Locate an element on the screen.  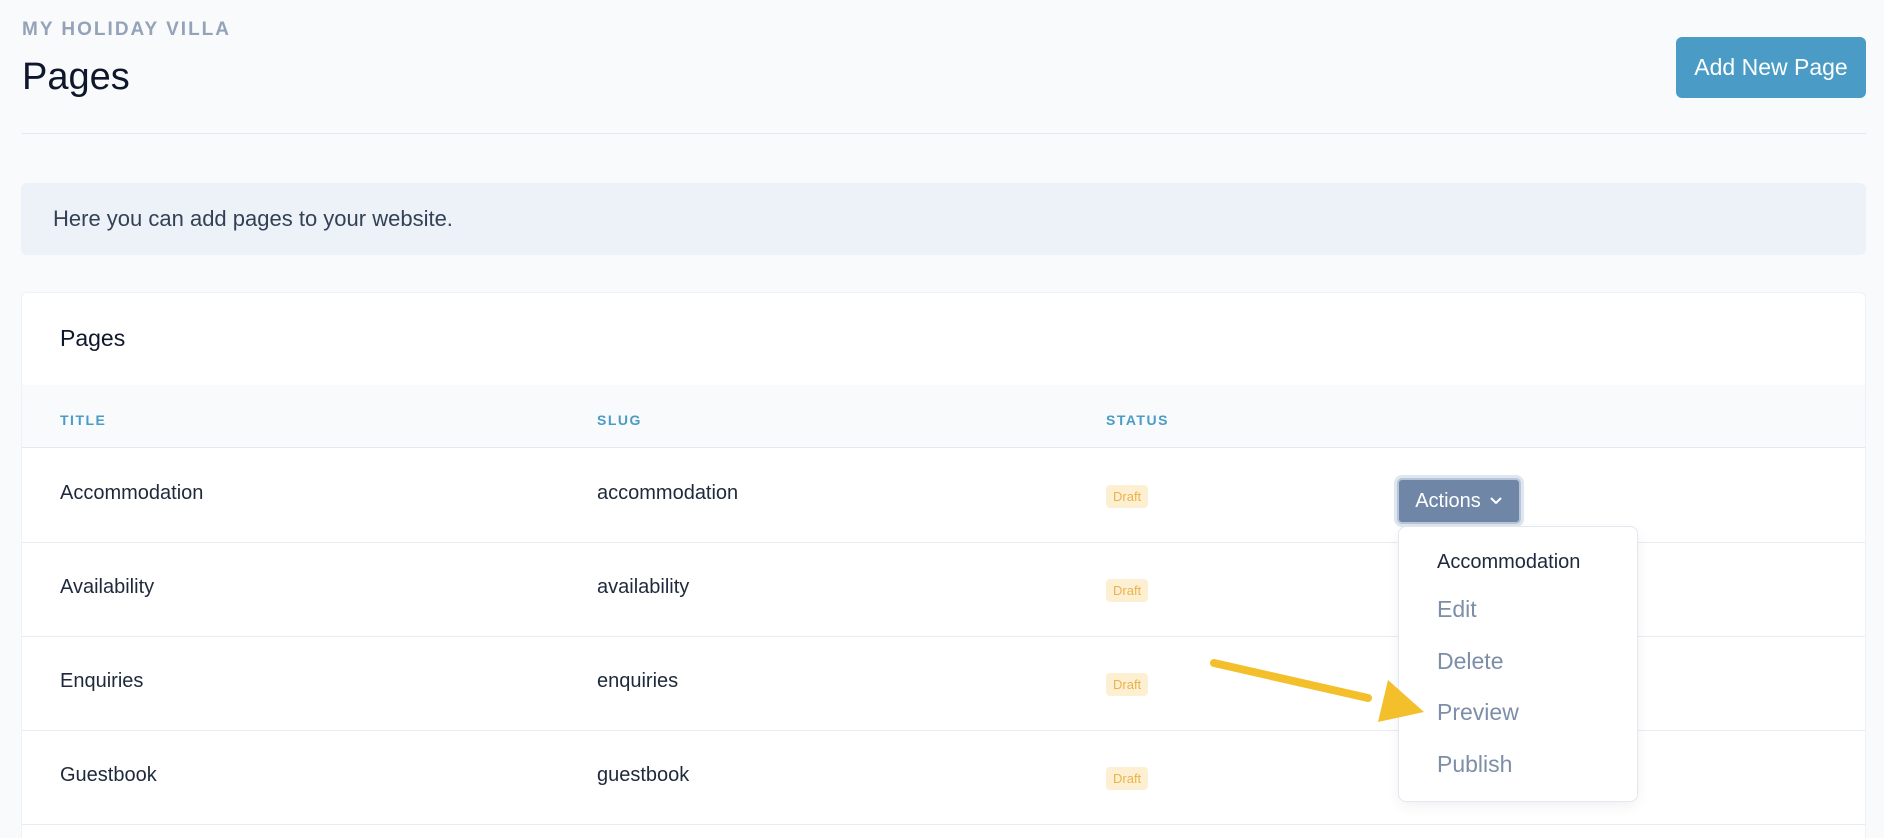
info-banner: Here you can add pages to your website. is located at coordinates (943, 219).